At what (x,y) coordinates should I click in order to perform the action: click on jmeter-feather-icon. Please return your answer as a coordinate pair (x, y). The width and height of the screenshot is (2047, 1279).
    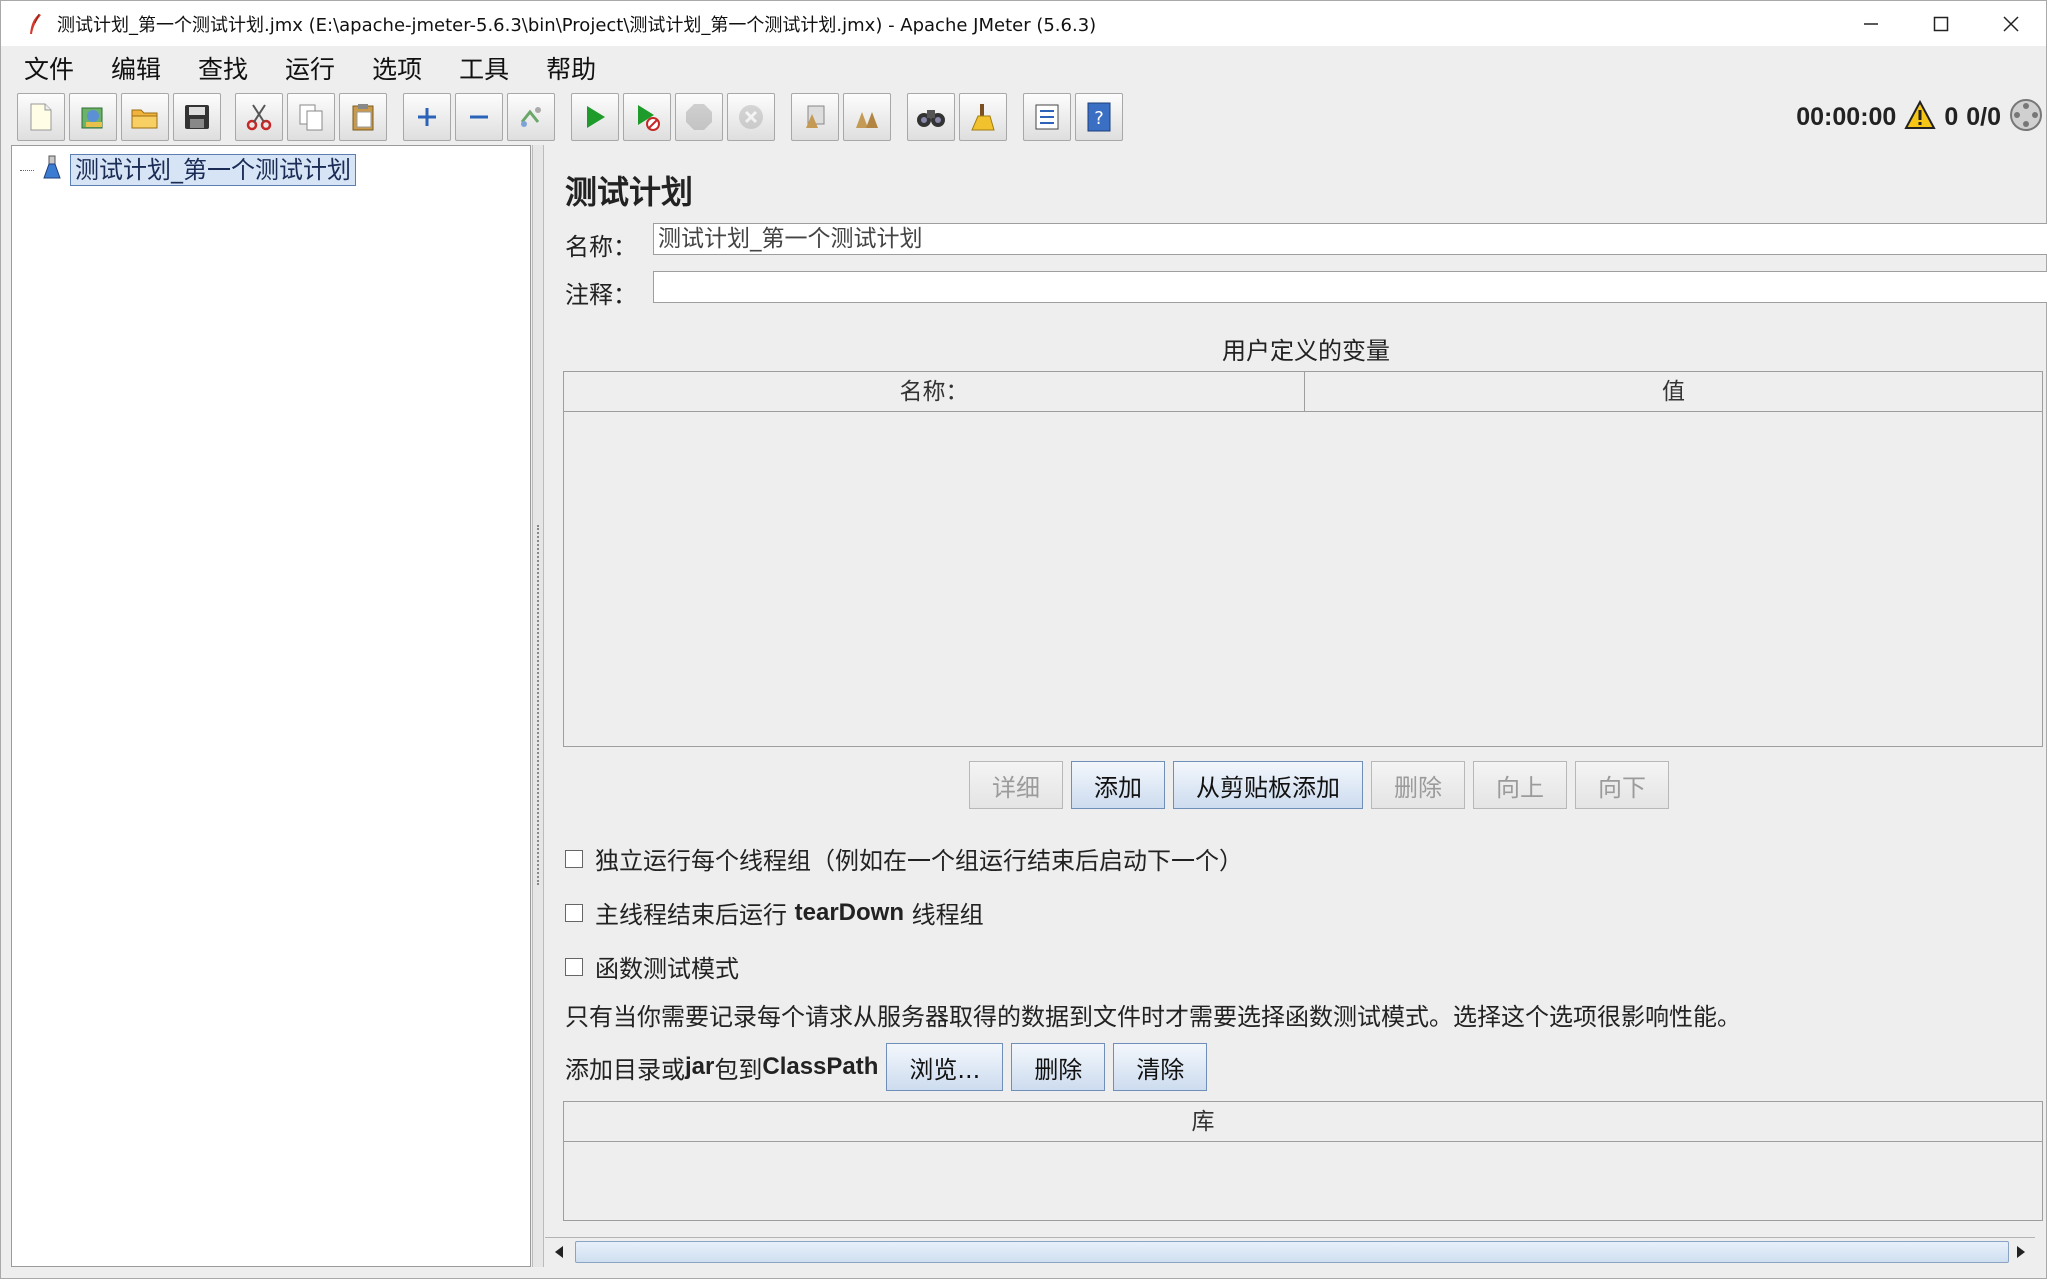
    Looking at the image, I should click on (35, 24).